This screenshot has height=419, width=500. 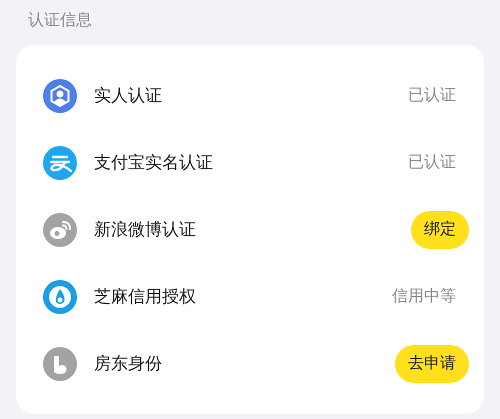 I want to click on action-button: 绑定, so click(x=440, y=229).